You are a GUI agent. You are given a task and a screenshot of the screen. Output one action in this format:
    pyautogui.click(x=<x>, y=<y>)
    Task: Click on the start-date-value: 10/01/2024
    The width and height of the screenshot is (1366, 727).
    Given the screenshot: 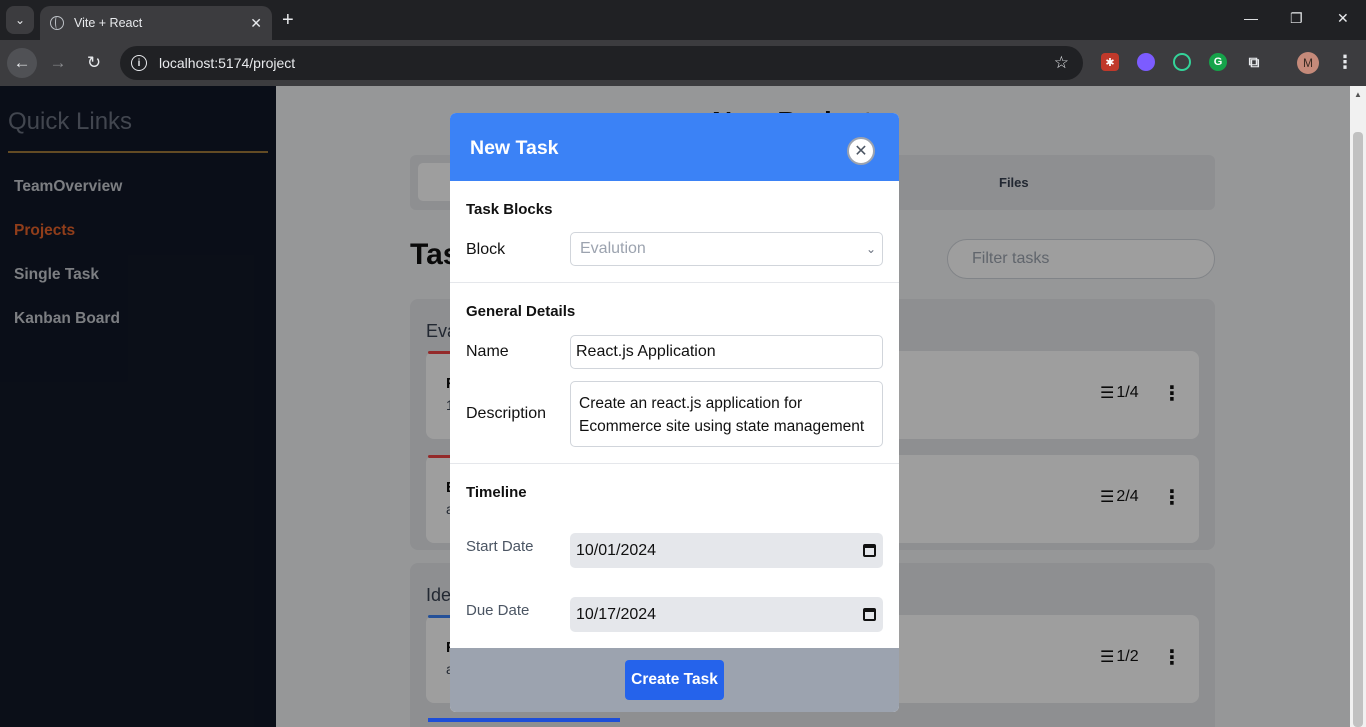 What is the action you would take?
    pyautogui.click(x=616, y=550)
    